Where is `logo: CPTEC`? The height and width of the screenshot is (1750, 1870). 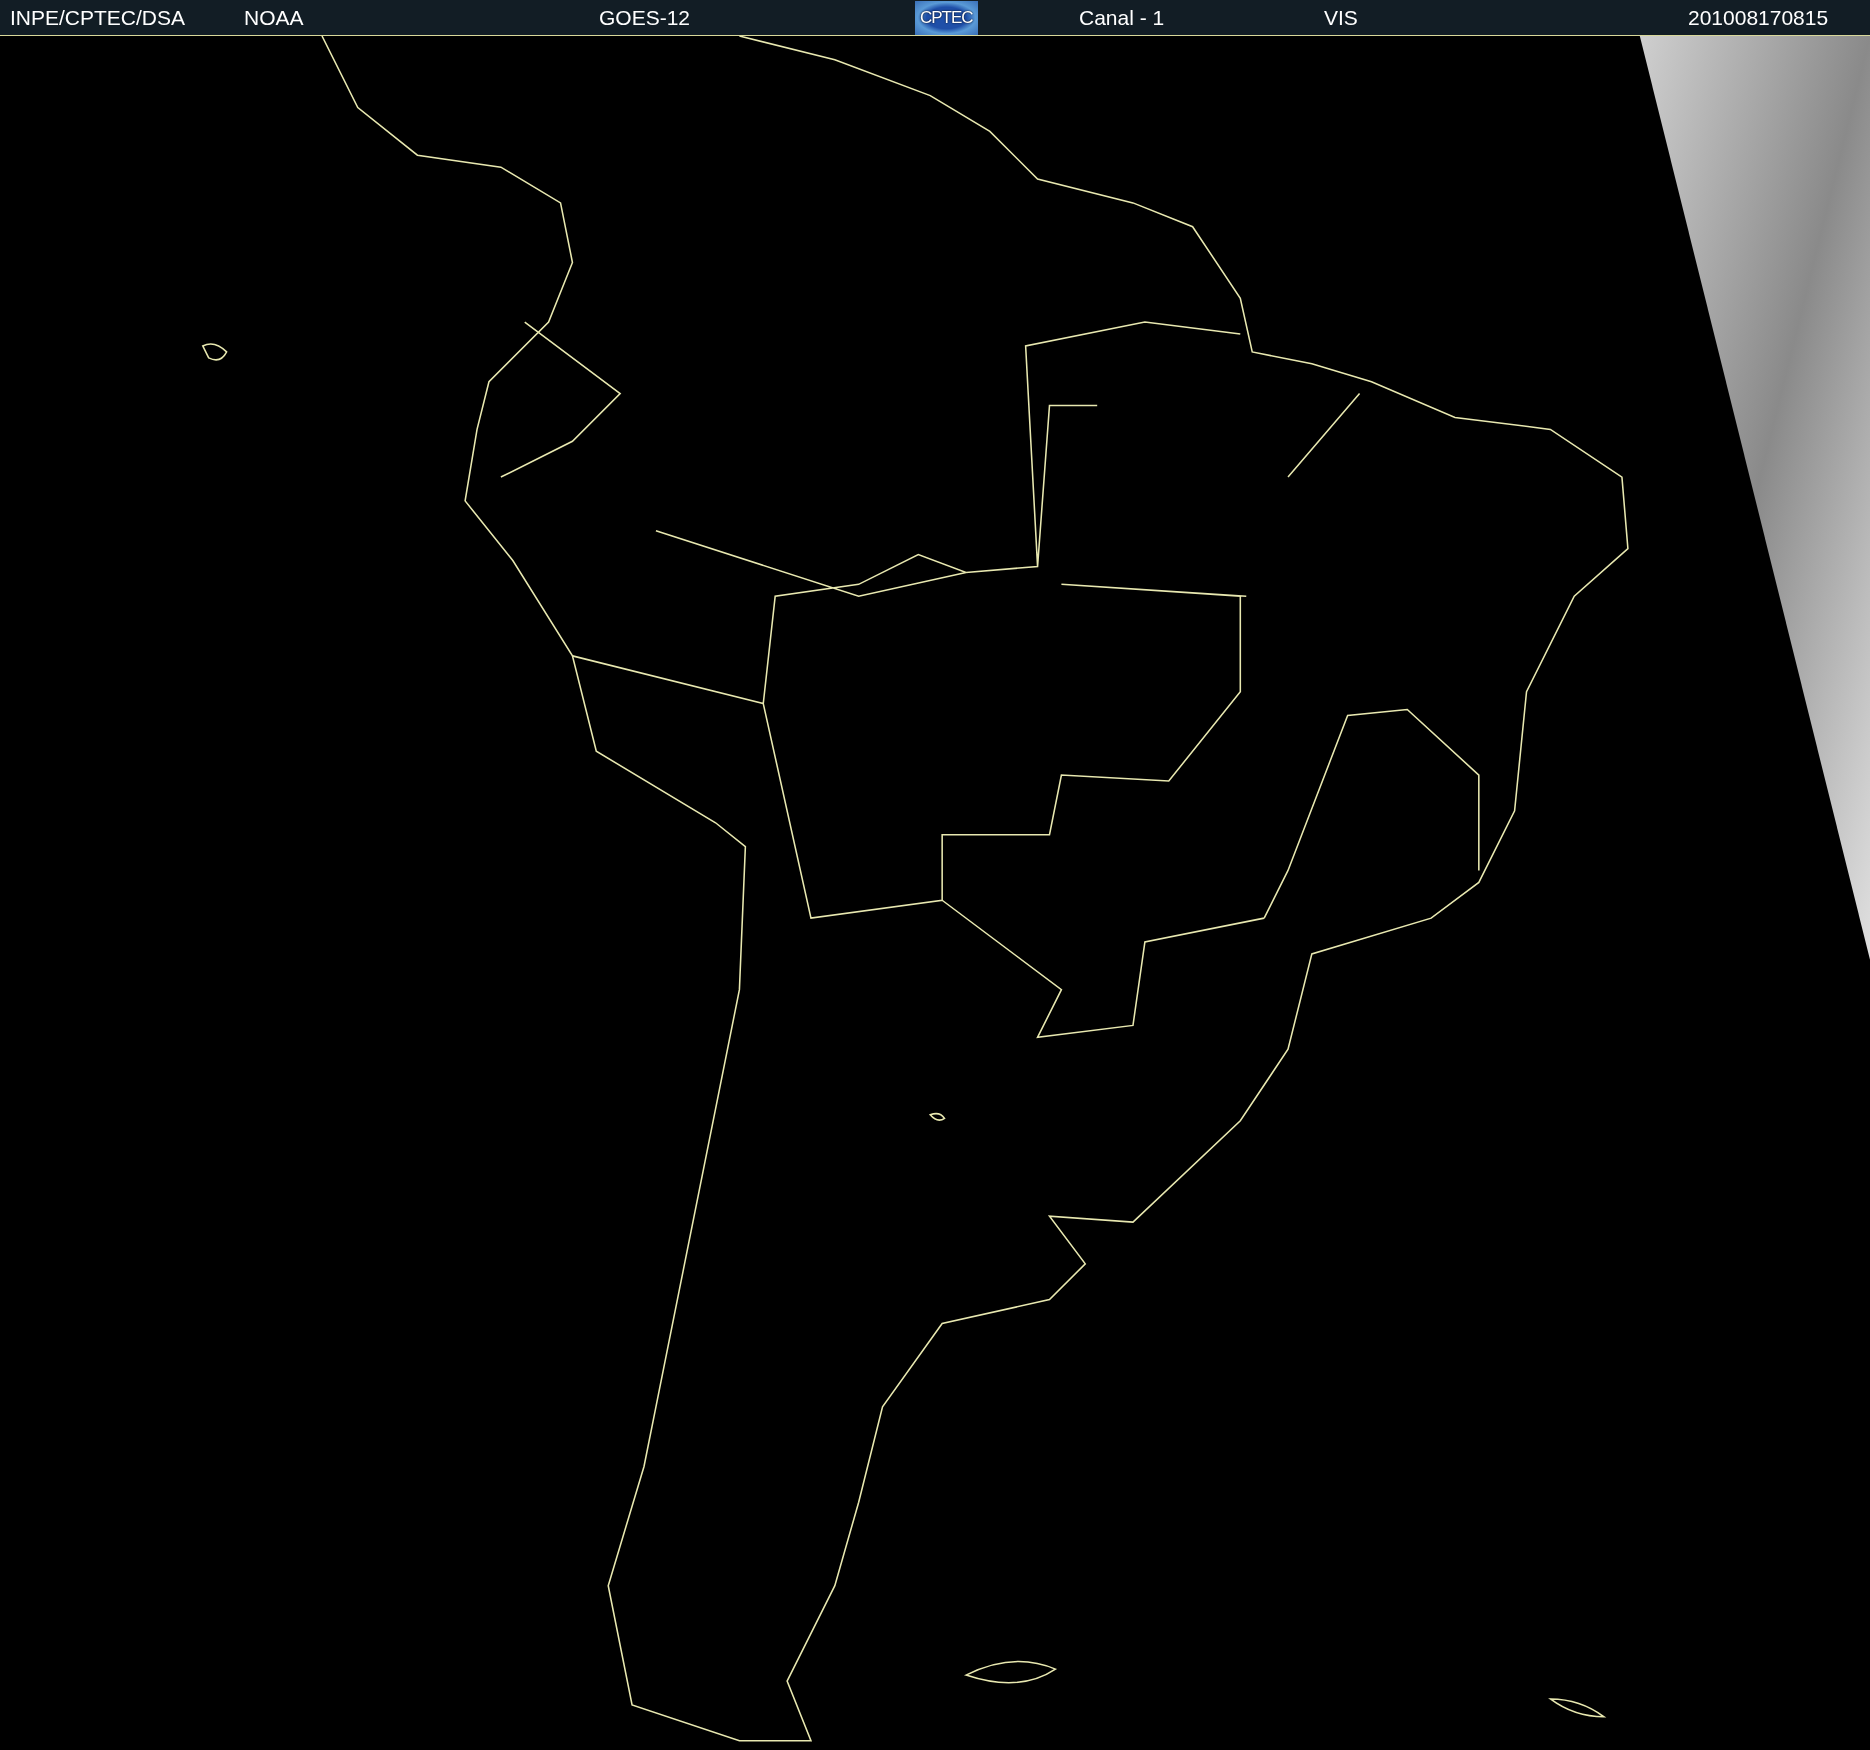
logo: CPTEC is located at coordinates (946, 18).